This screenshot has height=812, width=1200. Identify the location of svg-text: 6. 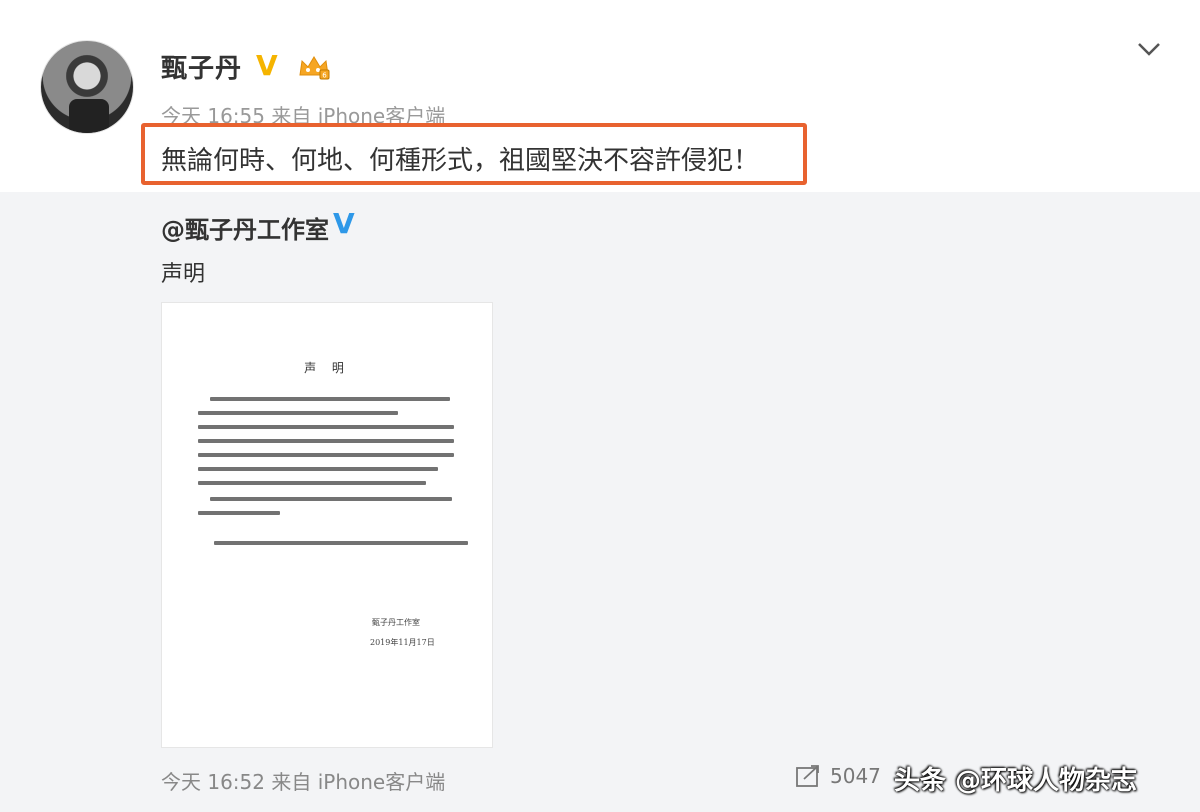
(324, 76).